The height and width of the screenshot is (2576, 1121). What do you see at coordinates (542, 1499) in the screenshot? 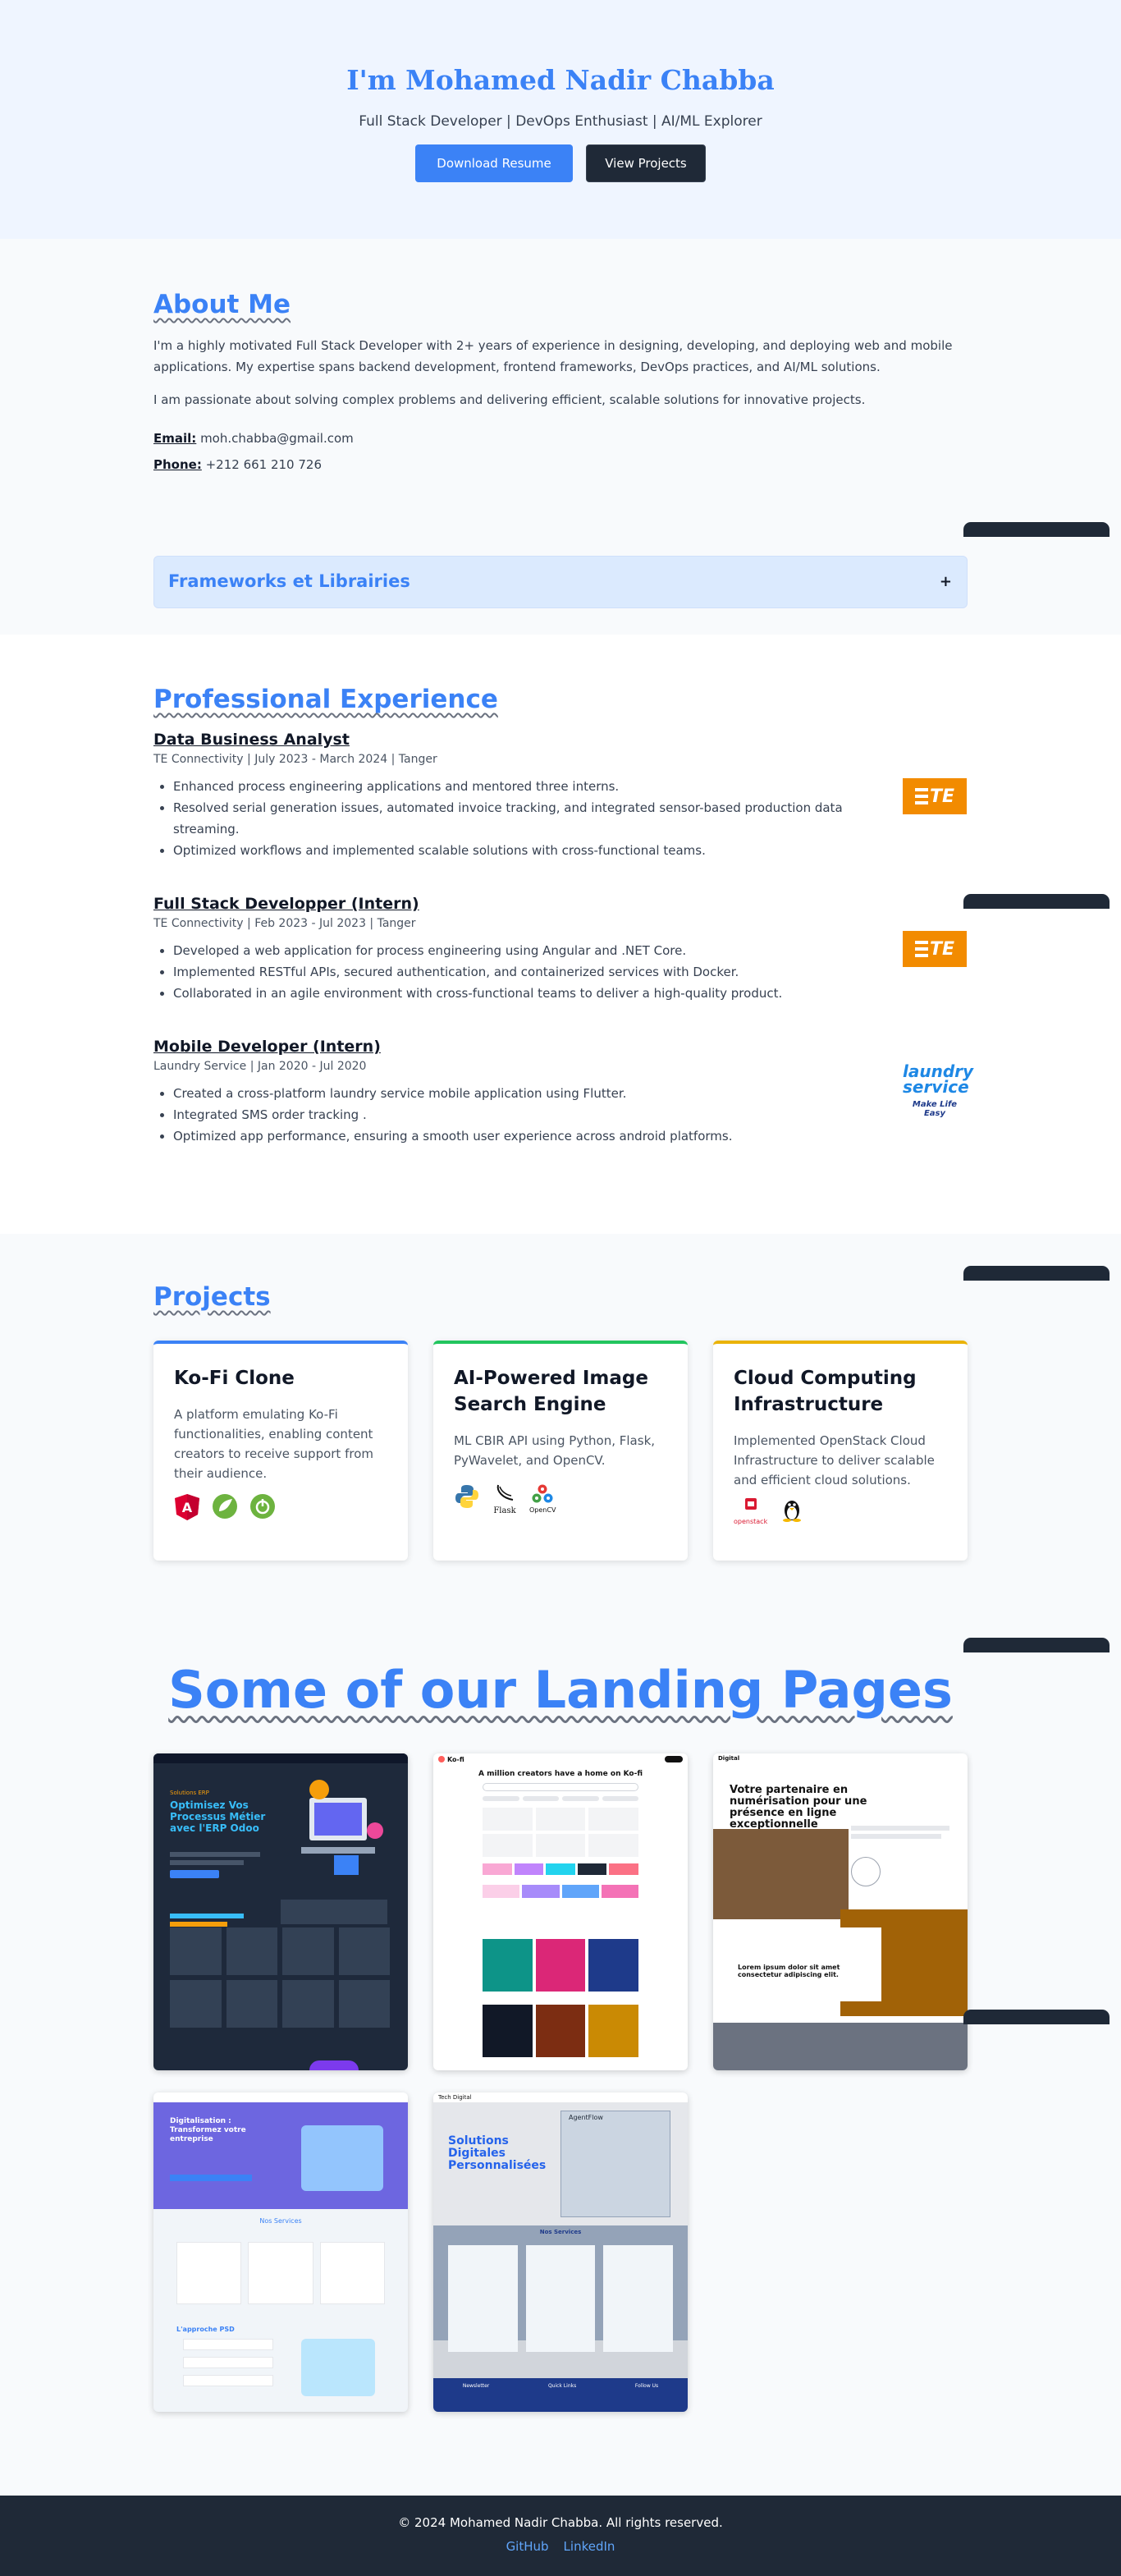
I see `opencv-icon: OpenCV` at bounding box center [542, 1499].